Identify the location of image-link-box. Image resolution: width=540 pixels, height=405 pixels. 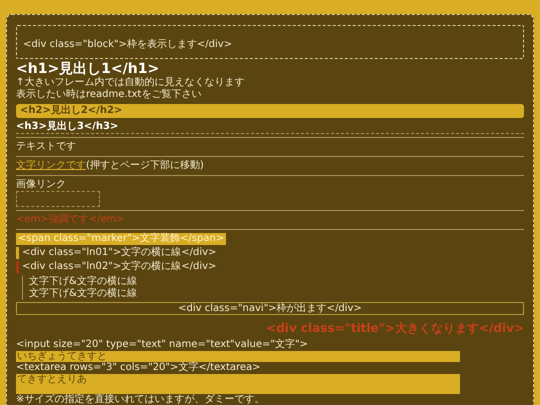
(58, 199).